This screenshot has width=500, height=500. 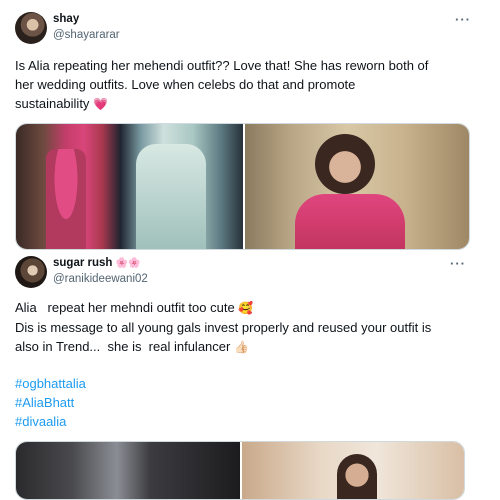 What do you see at coordinates (50, 383) in the screenshot?
I see `hashtag-link: #ogbhattalia` at bounding box center [50, 383].